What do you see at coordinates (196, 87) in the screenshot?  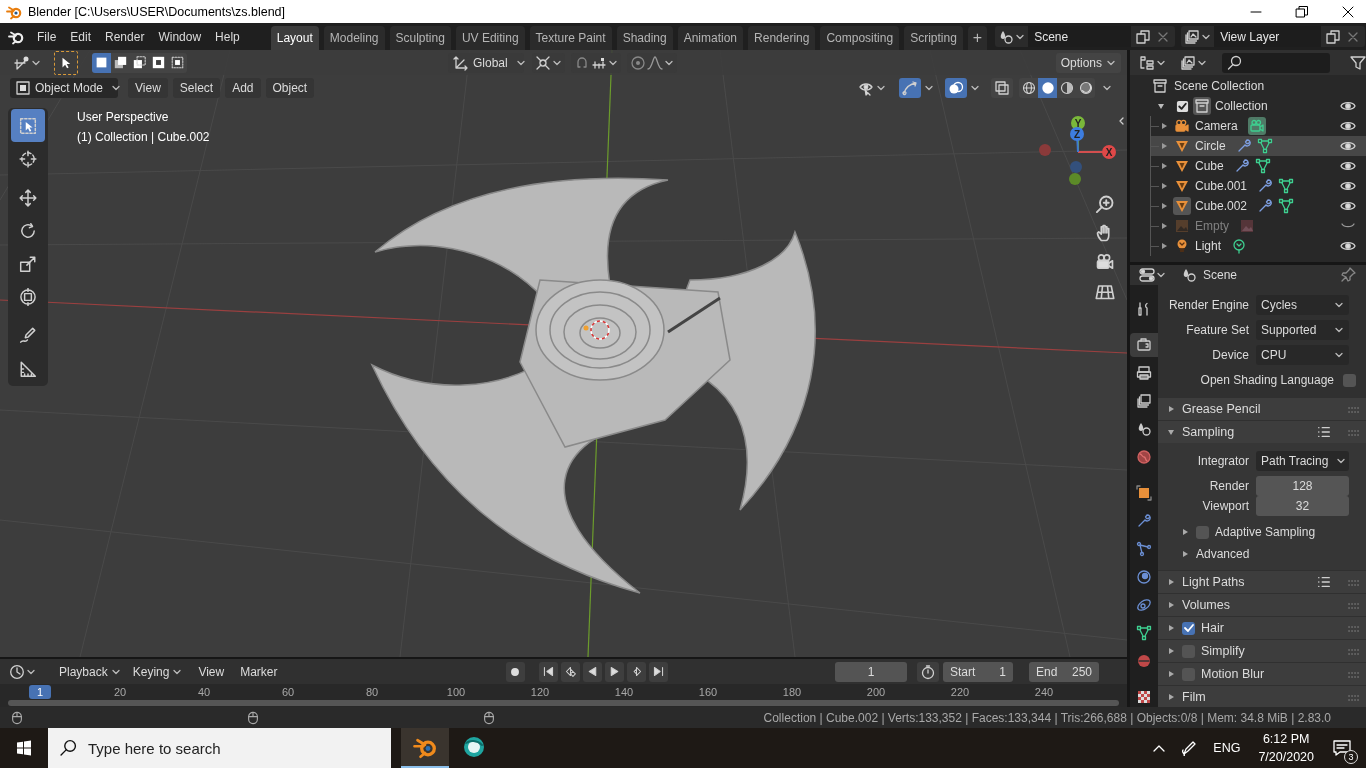 I see `menu-button: Select` at bounding box center [196, 87].